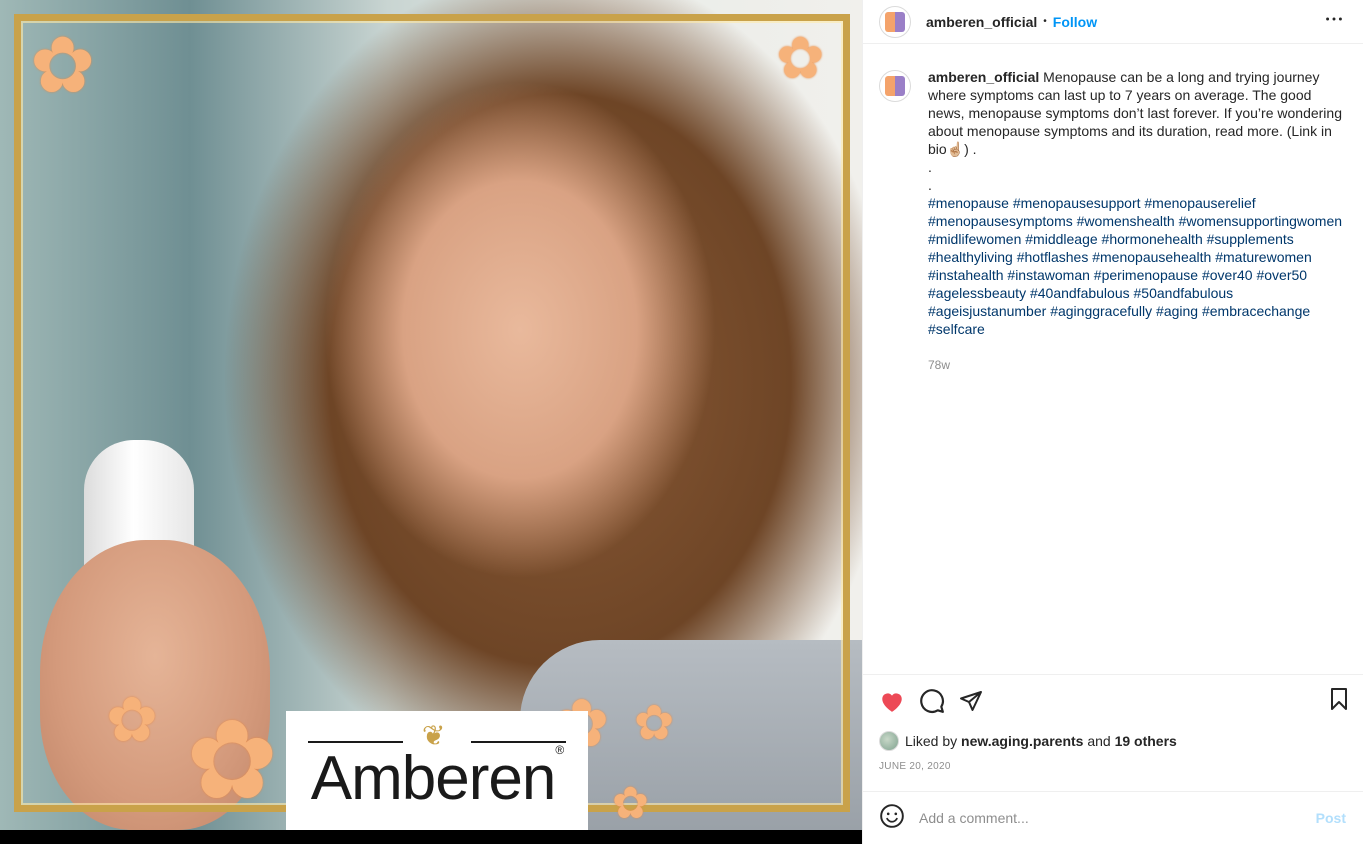 The width and height of the screenshot is (1363, 844). Describe the element at coordinates (1000, 221) in the screenshot. I see `hashtag-link: #menopausesymptoms` at that location.